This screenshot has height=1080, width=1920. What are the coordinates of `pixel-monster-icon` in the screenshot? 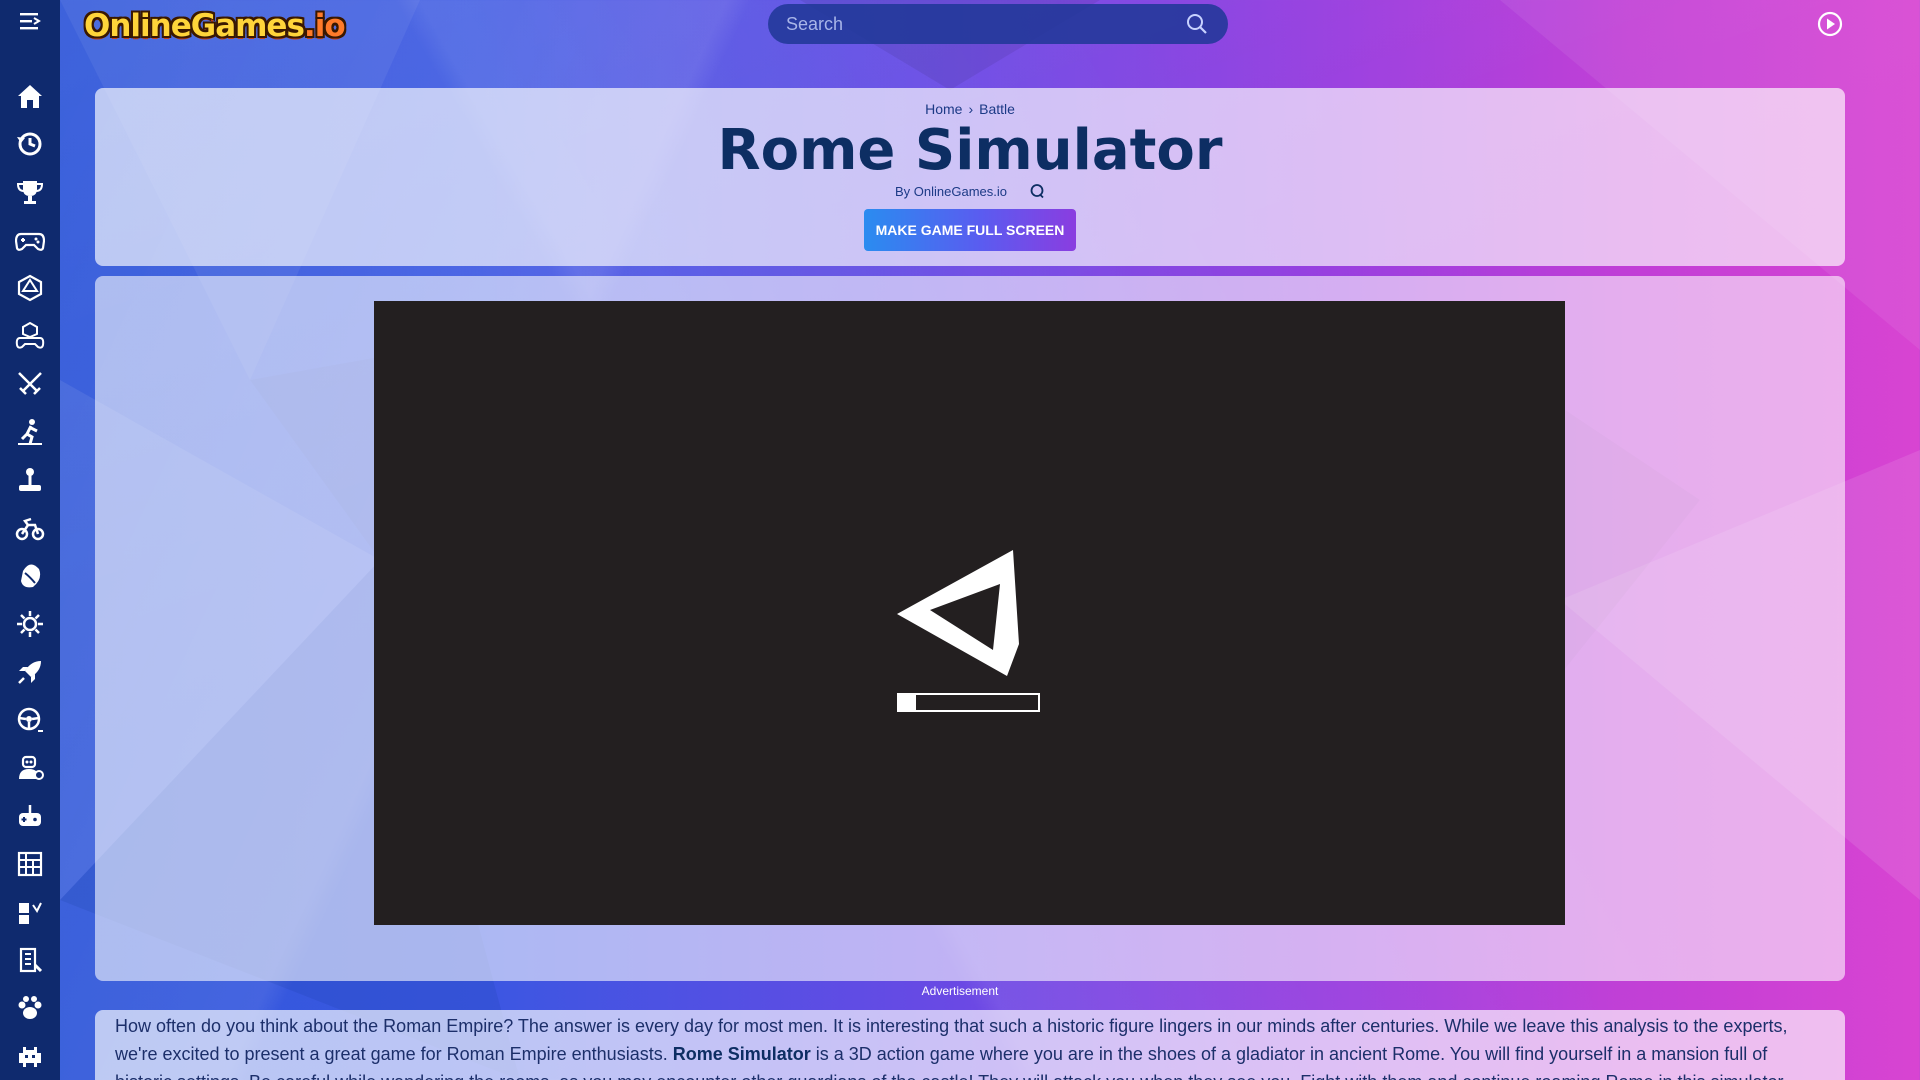 It's located at (30, 1057).